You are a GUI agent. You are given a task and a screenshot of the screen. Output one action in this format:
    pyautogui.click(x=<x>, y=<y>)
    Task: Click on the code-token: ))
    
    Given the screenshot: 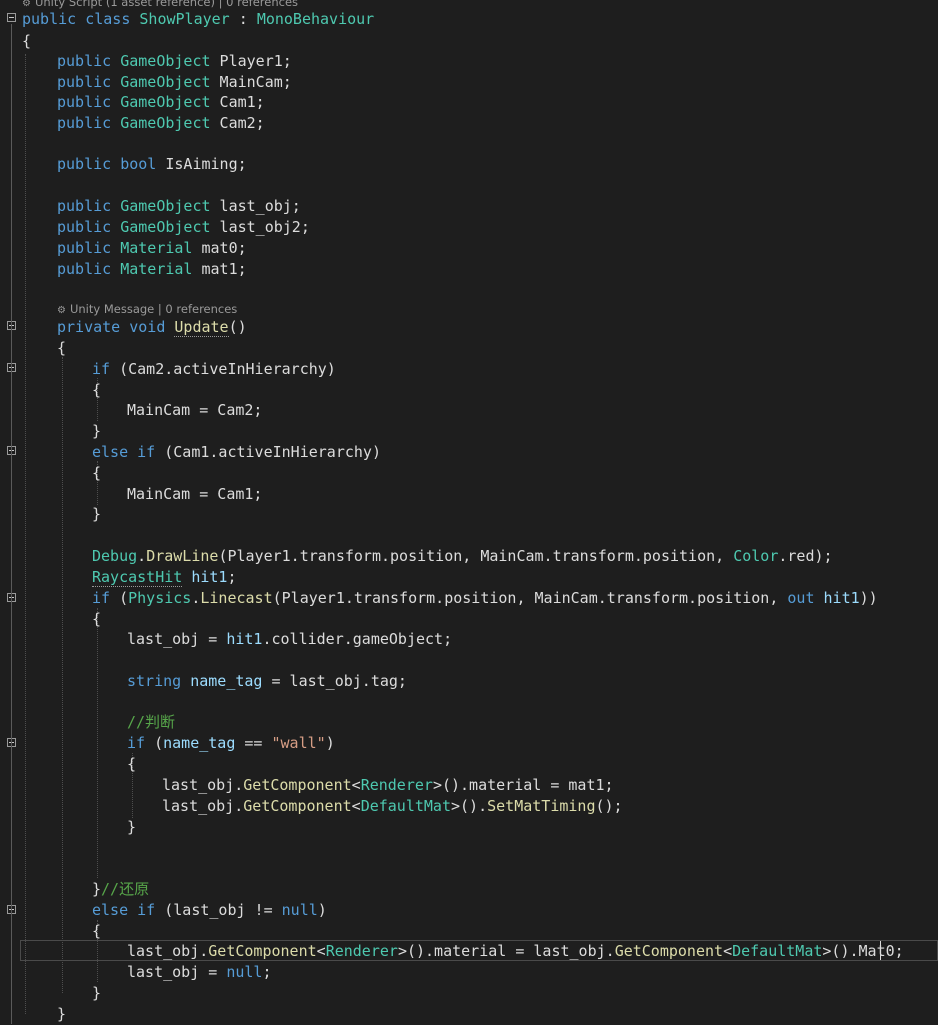 What is the action you would take?
    pyautogui.click(x=868, y=597)
    